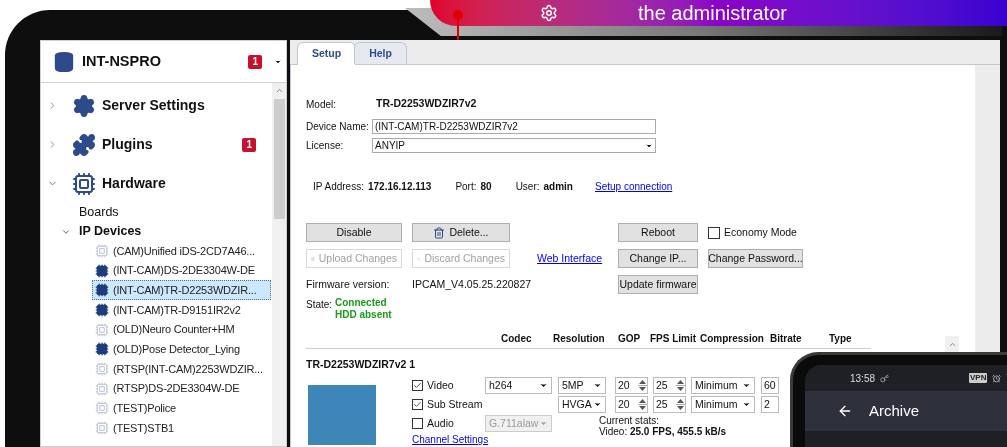 The height and width of the screenshot is (447, 1007). What do you see at coordinates (338, 127) in the screenshot?
I see `field-label: Device Name:` at bounding box center [338, 127].